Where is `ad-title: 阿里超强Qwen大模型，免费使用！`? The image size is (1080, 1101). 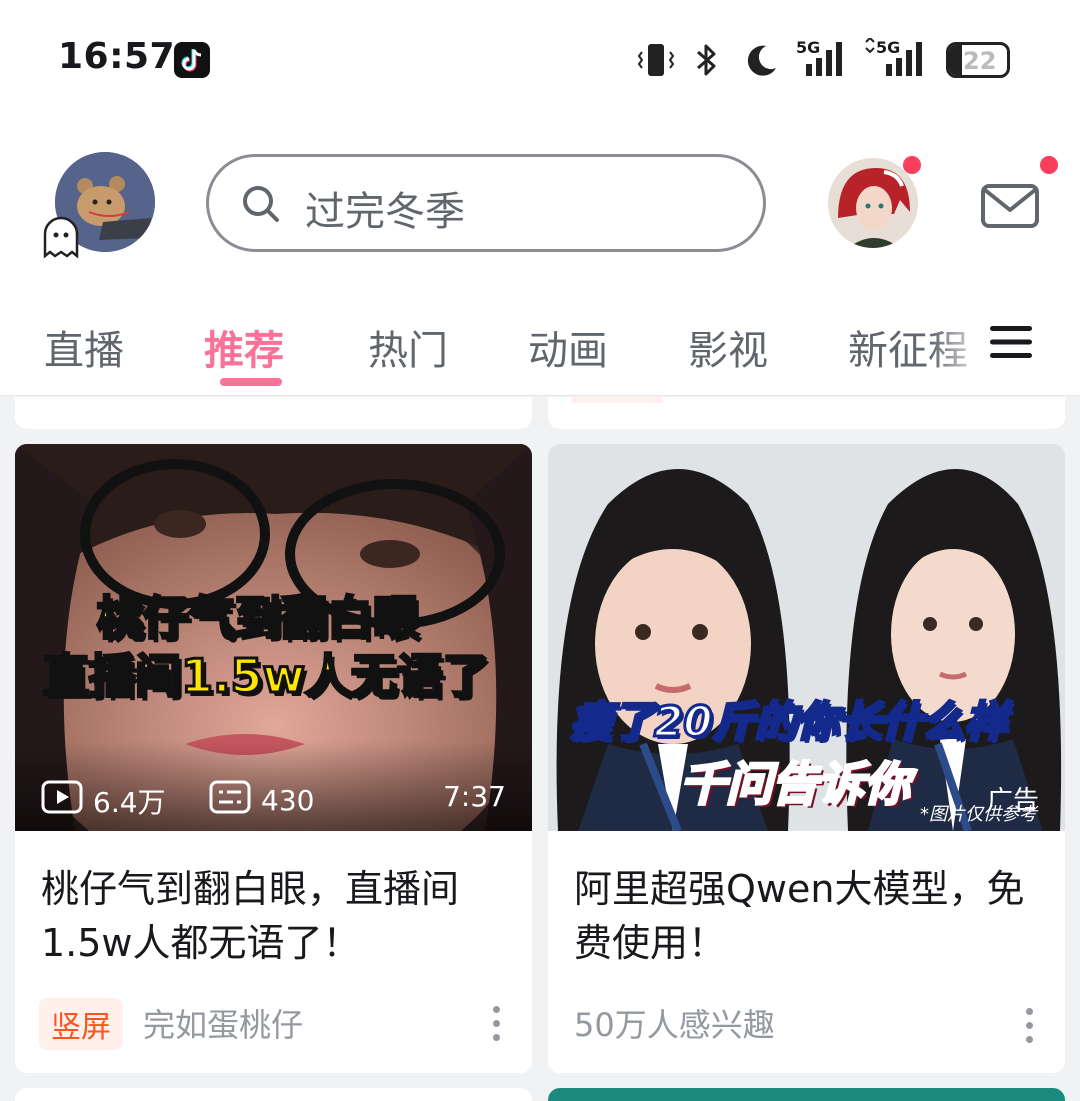
ad-title: 阿里超强Qwen大模型，免费使用！ is located at coordinates (799, 916).